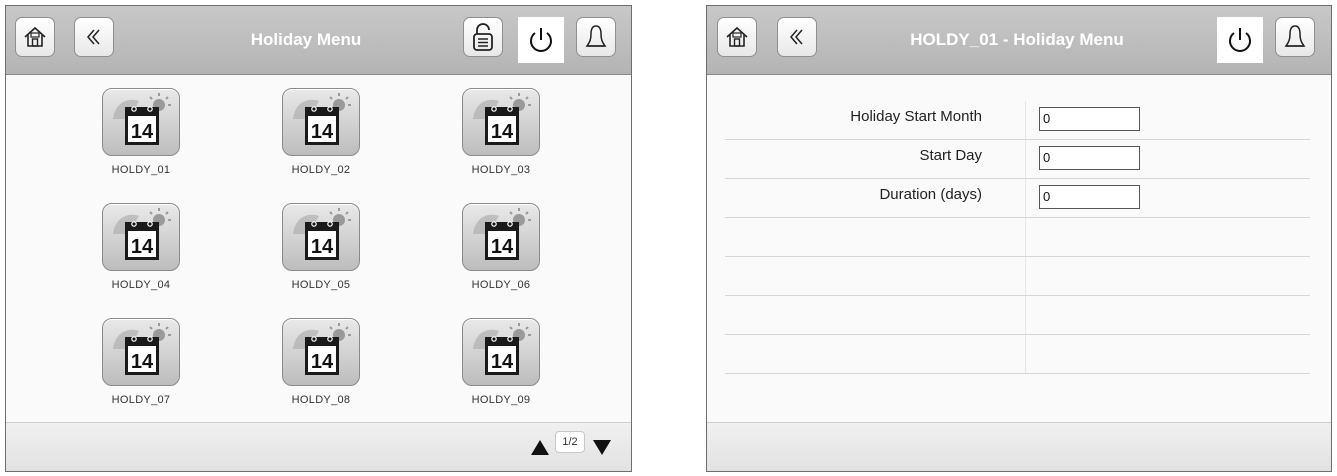  I want to click on duration-field: 0, so click(1089, 197).